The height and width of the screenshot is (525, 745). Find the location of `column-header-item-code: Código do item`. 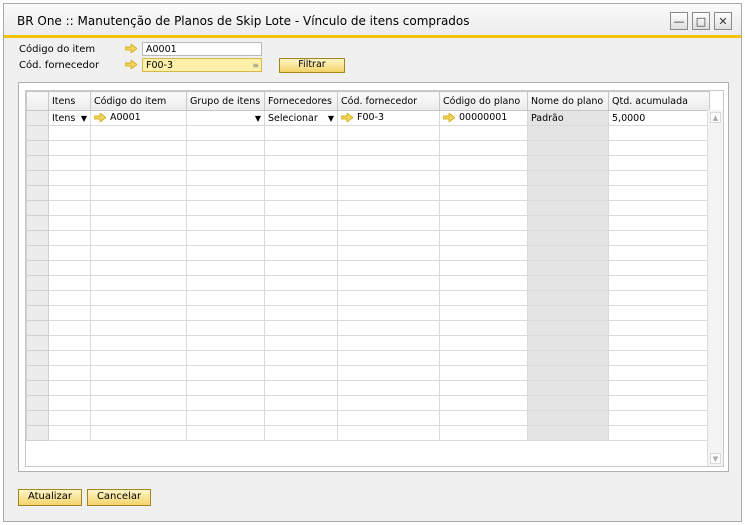

column-header-item-code: Código do item is located at coordinates (138, 101).